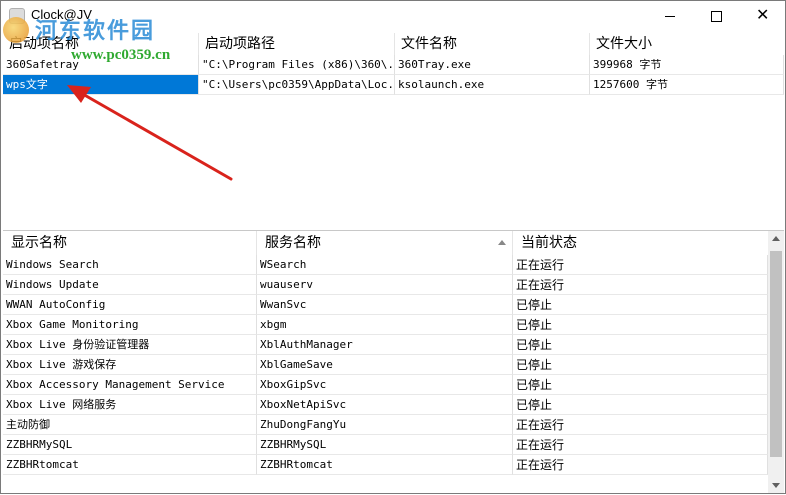  What do you see at coordinates (150, 133) in the screenshot?
I see `annotation-arrow` at bounding box center [150, 133].